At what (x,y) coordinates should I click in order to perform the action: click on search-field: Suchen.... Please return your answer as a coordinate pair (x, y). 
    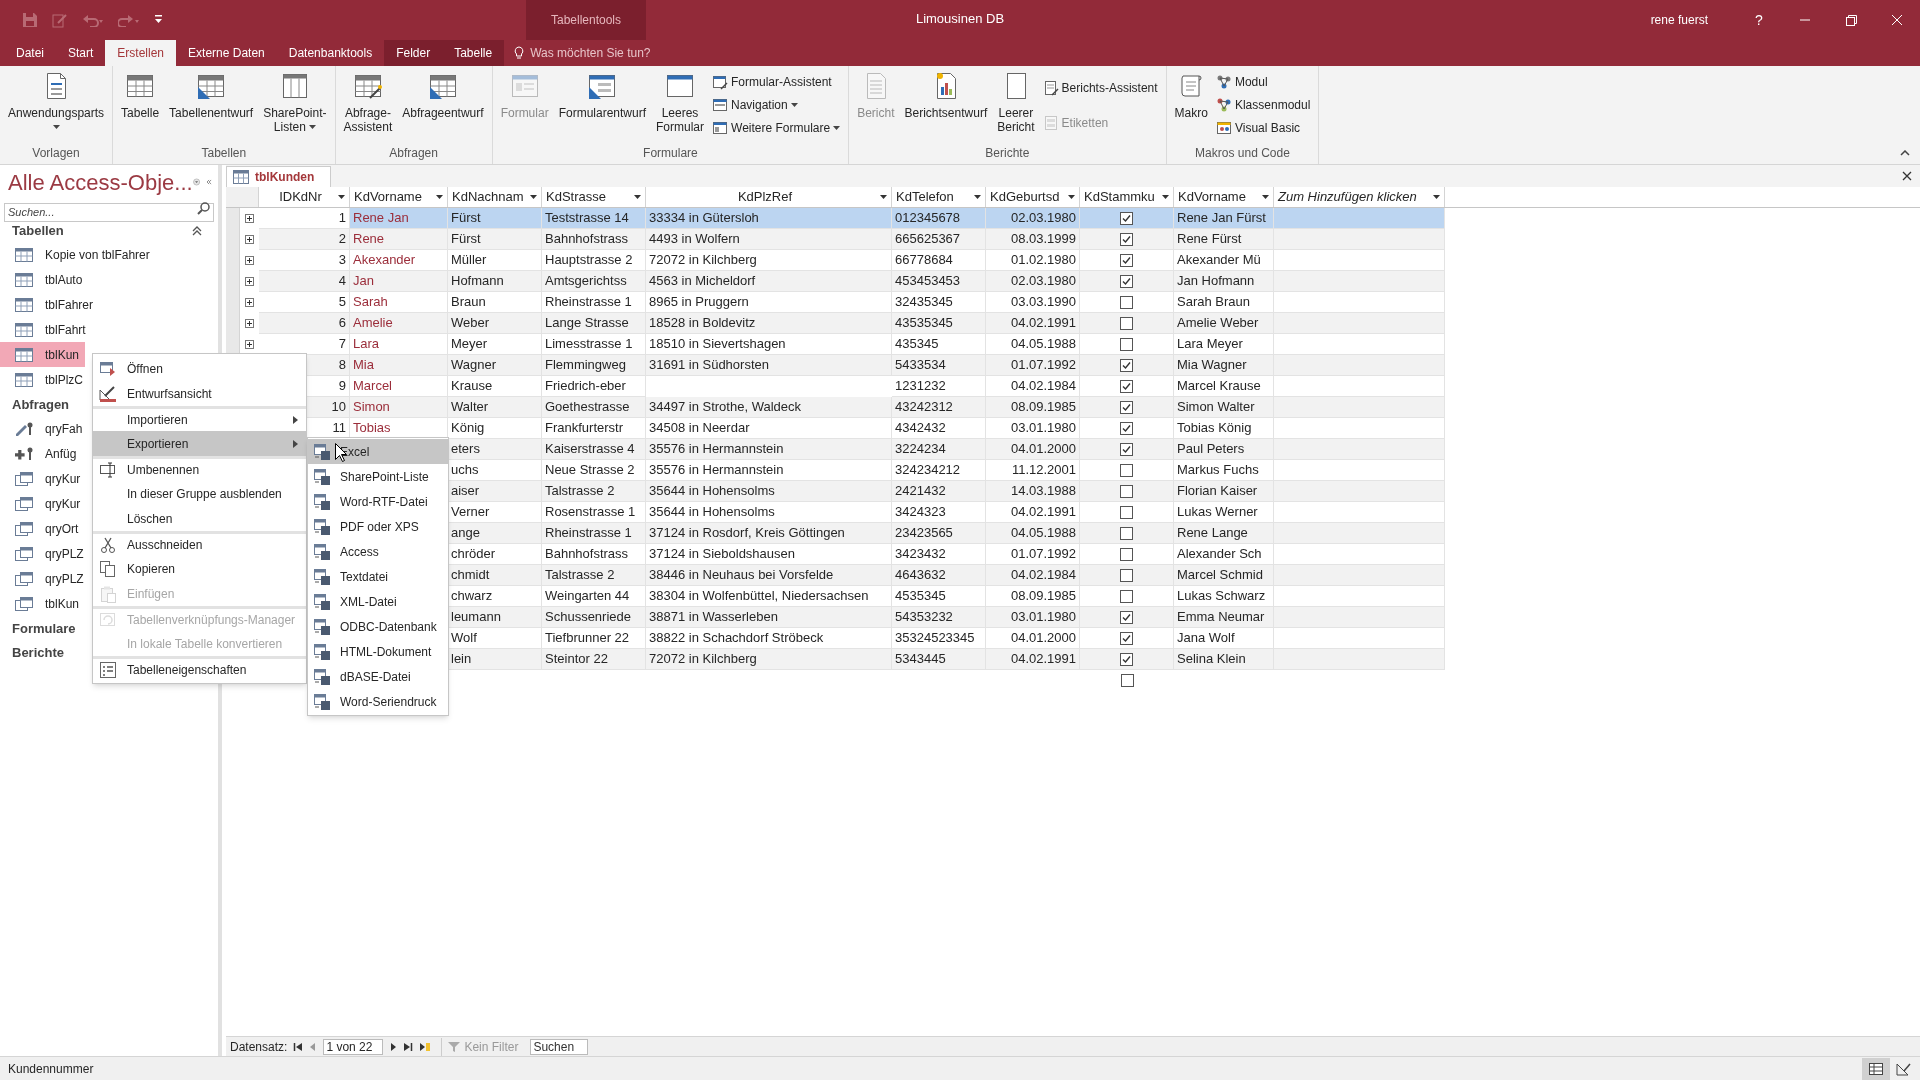
    Looking at the image, I should click on (109, 212).